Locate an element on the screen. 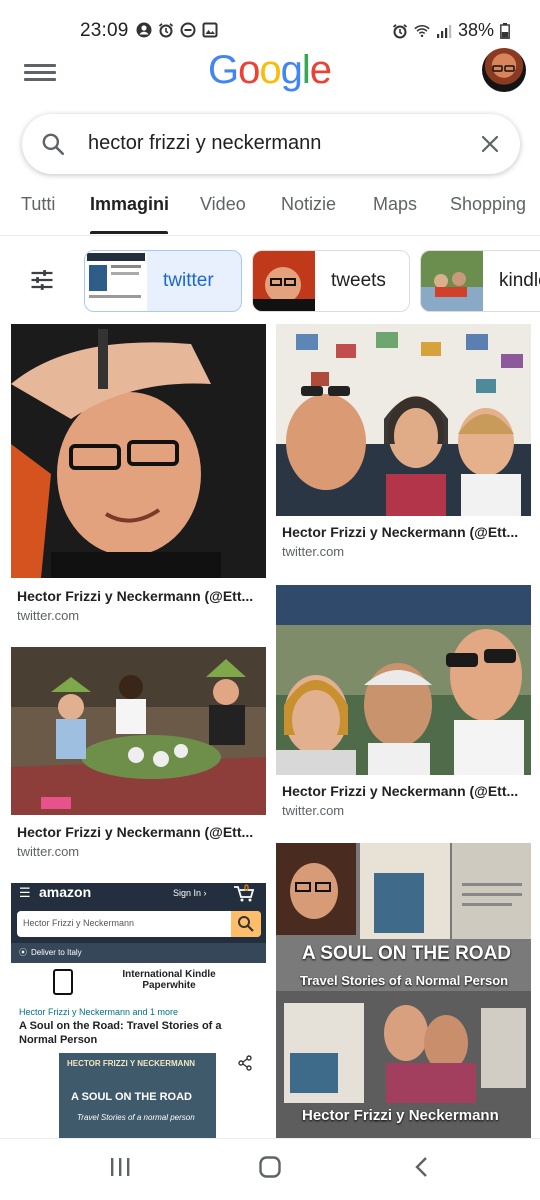 The width and height of the screenshot is (540, 1200). cart-count: 0 is located at coordinates (247, 888).